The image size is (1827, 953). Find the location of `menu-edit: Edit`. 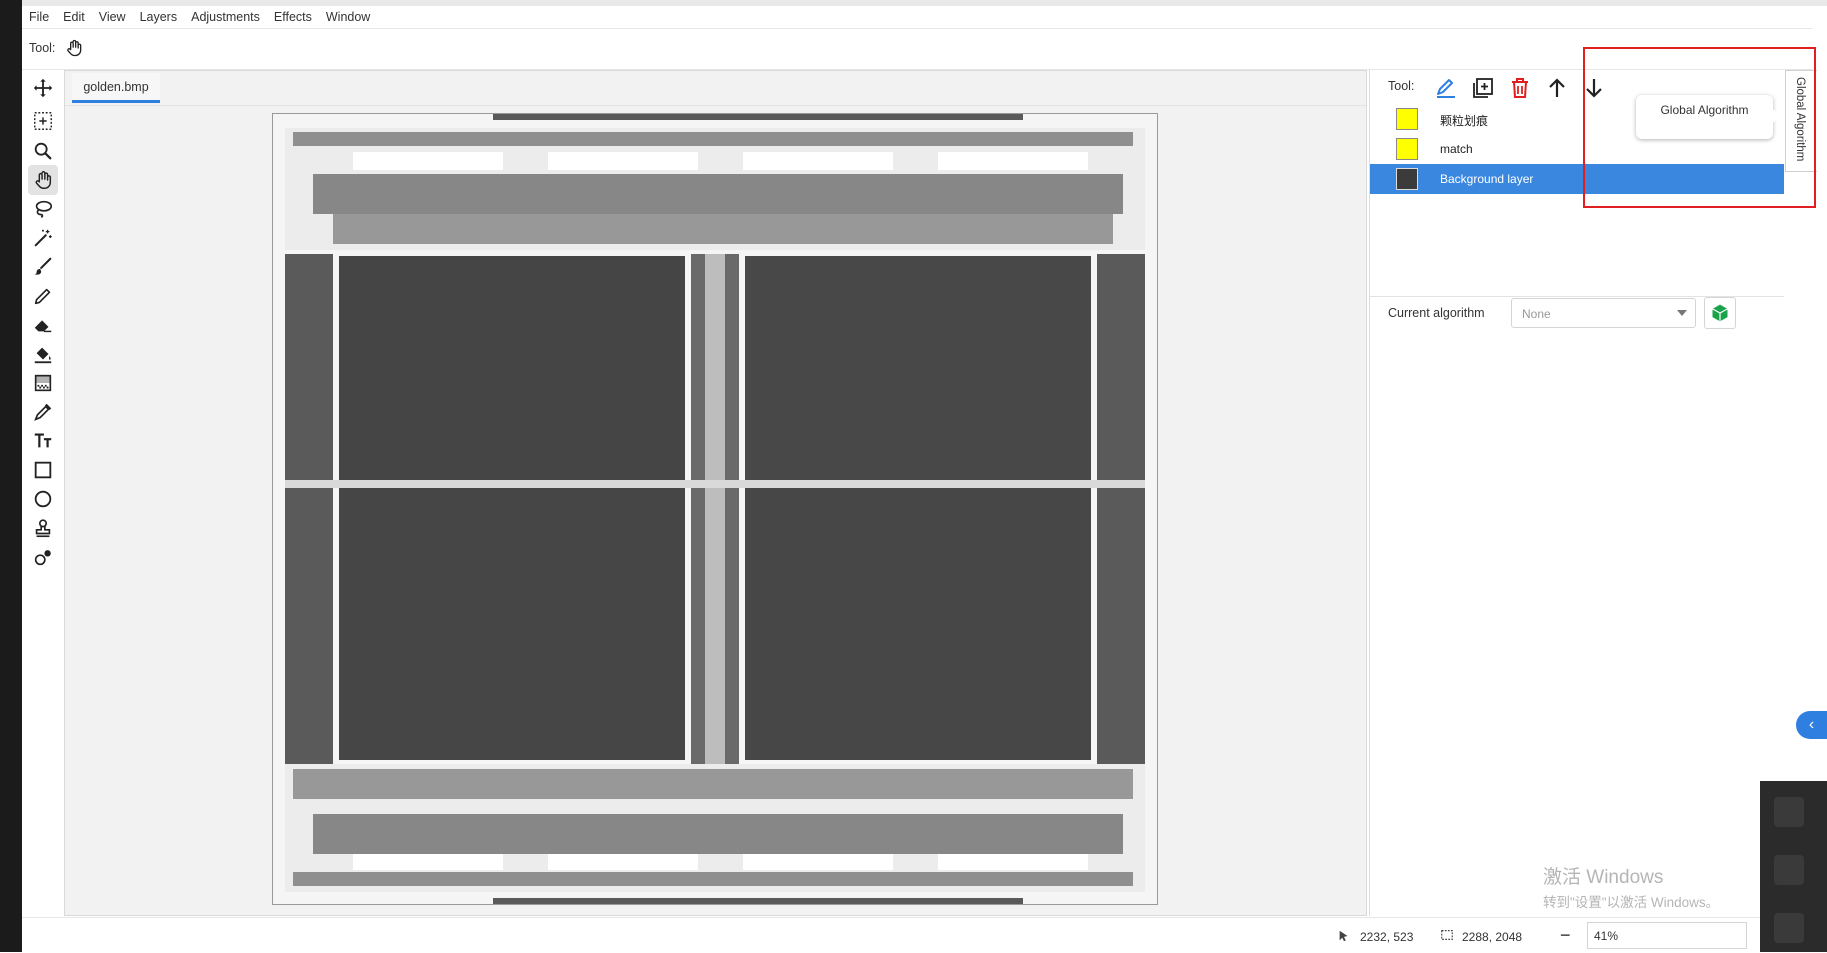

menu-edit: Edit is located at coordinates (74, 15).